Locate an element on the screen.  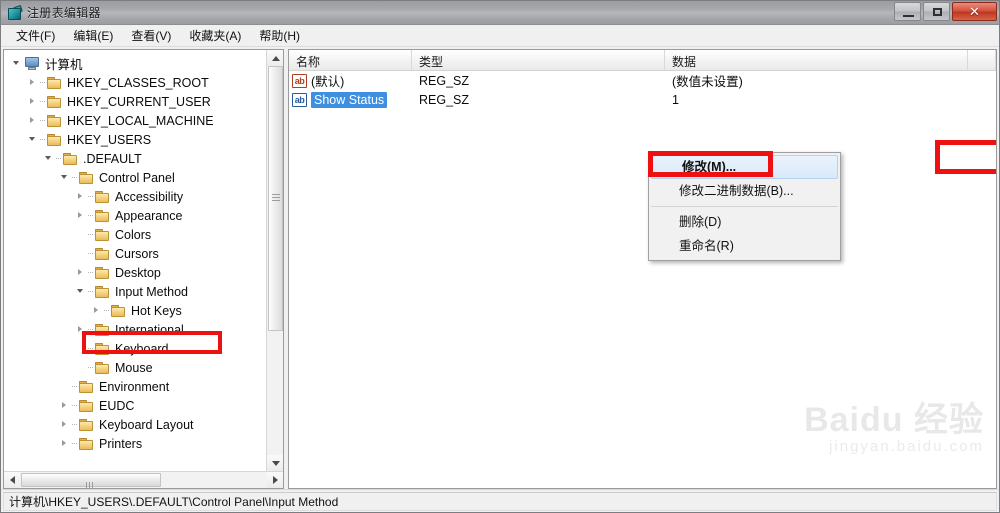
tree-item-colors: Colors is located at coordinates (135, 234).